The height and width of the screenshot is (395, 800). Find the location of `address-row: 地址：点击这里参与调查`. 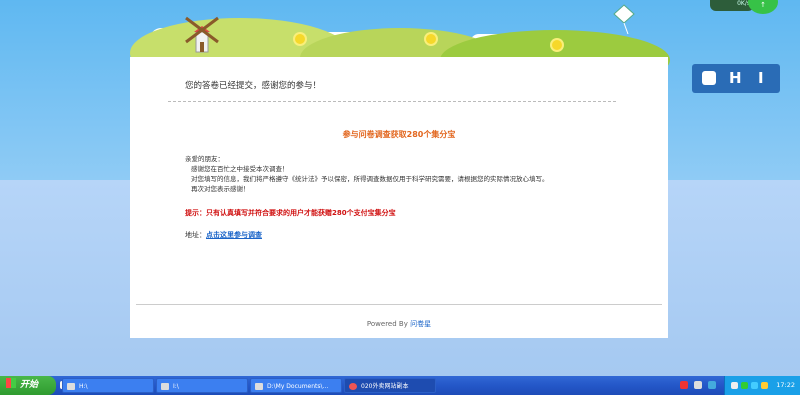

address-row: 地址：点击这里参与调查 is located at coordinates (223, 235).